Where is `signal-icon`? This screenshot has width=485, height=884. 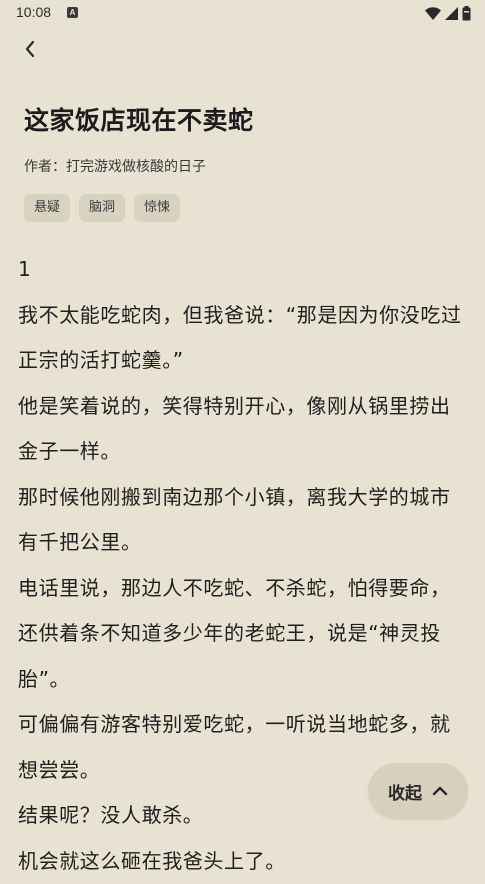
signal-icon is located at coordinates (451, 13).